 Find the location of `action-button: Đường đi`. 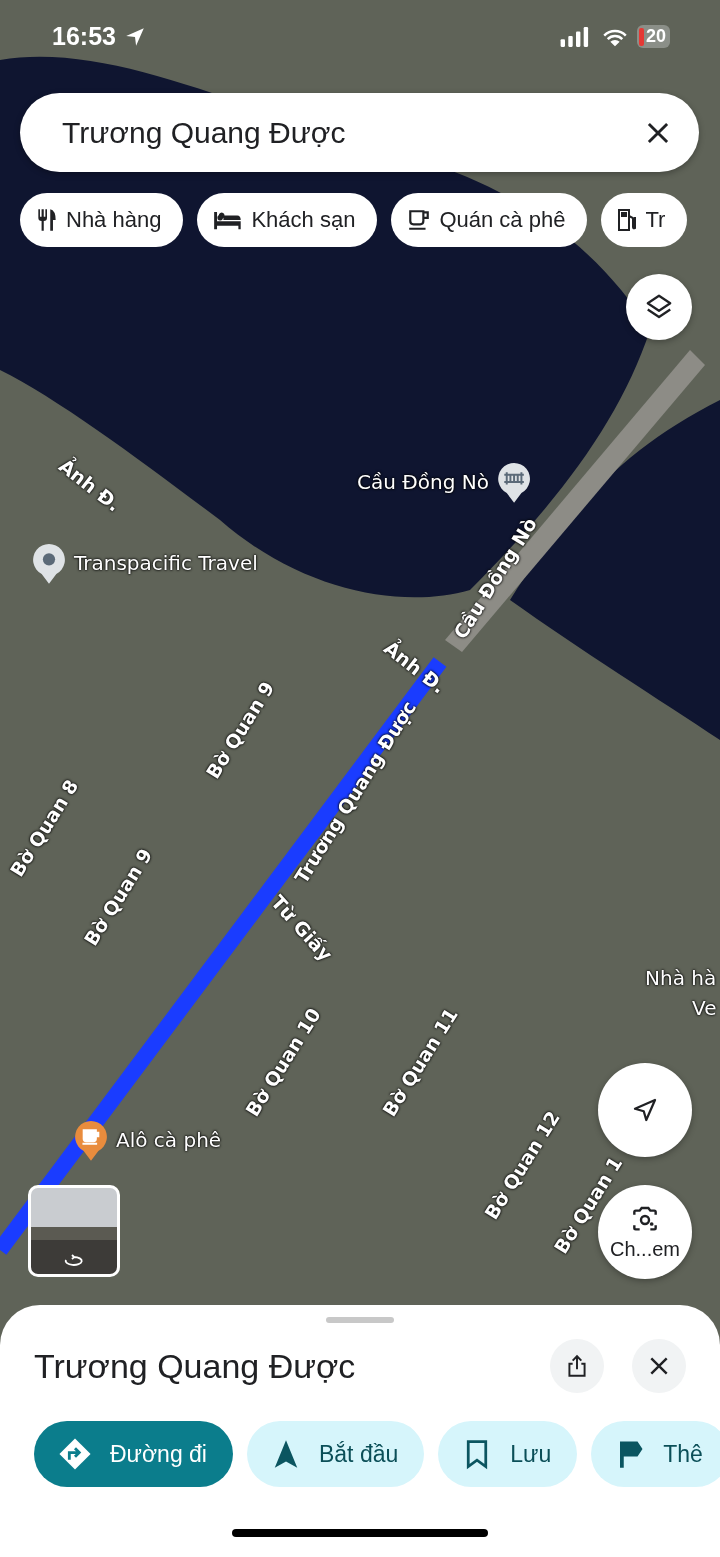

action-button: Đường đi is located at coordinates (133, 1454).